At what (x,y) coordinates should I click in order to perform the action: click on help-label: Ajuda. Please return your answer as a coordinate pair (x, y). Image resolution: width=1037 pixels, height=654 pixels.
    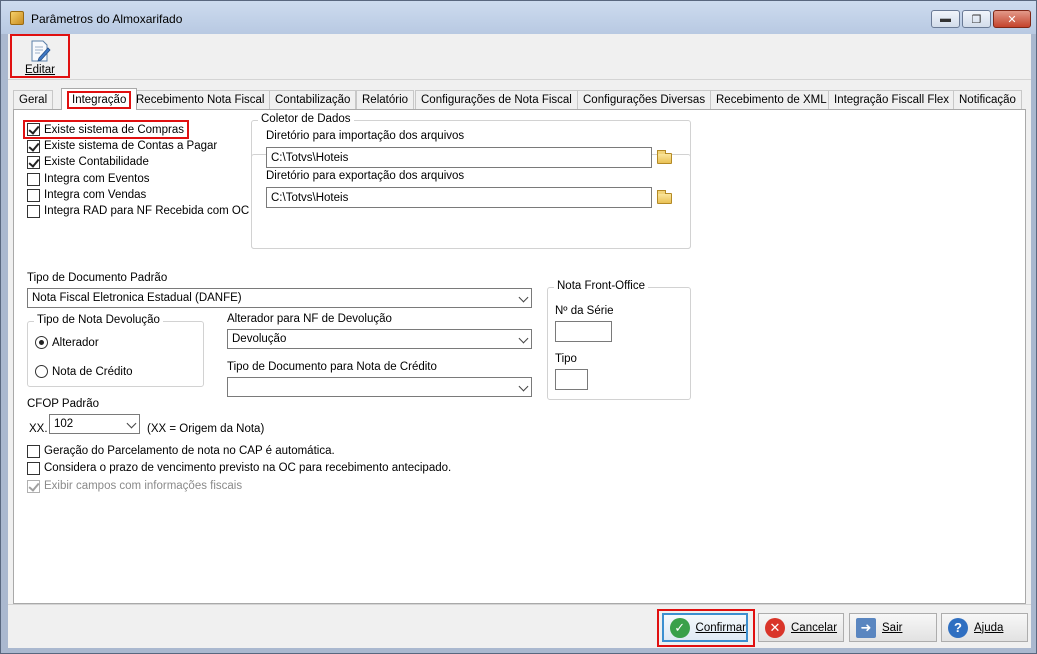
    Looking at the image, I should click on (989, 627).